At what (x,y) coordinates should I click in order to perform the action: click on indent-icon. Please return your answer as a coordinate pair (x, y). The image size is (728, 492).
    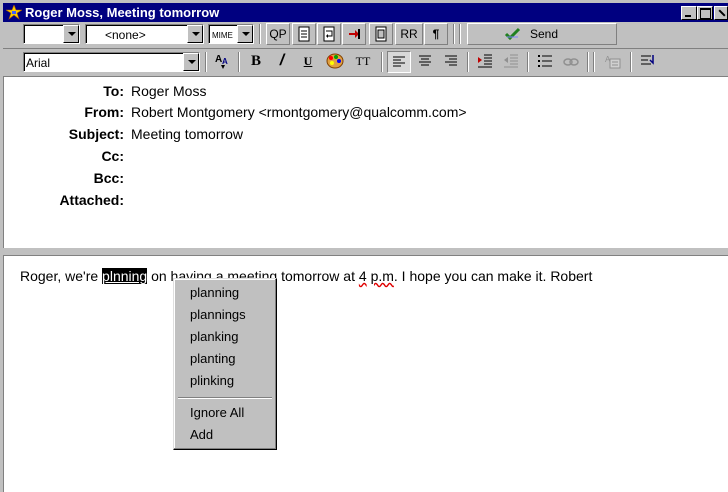
    Looking at the image, I should click on (485, 61).